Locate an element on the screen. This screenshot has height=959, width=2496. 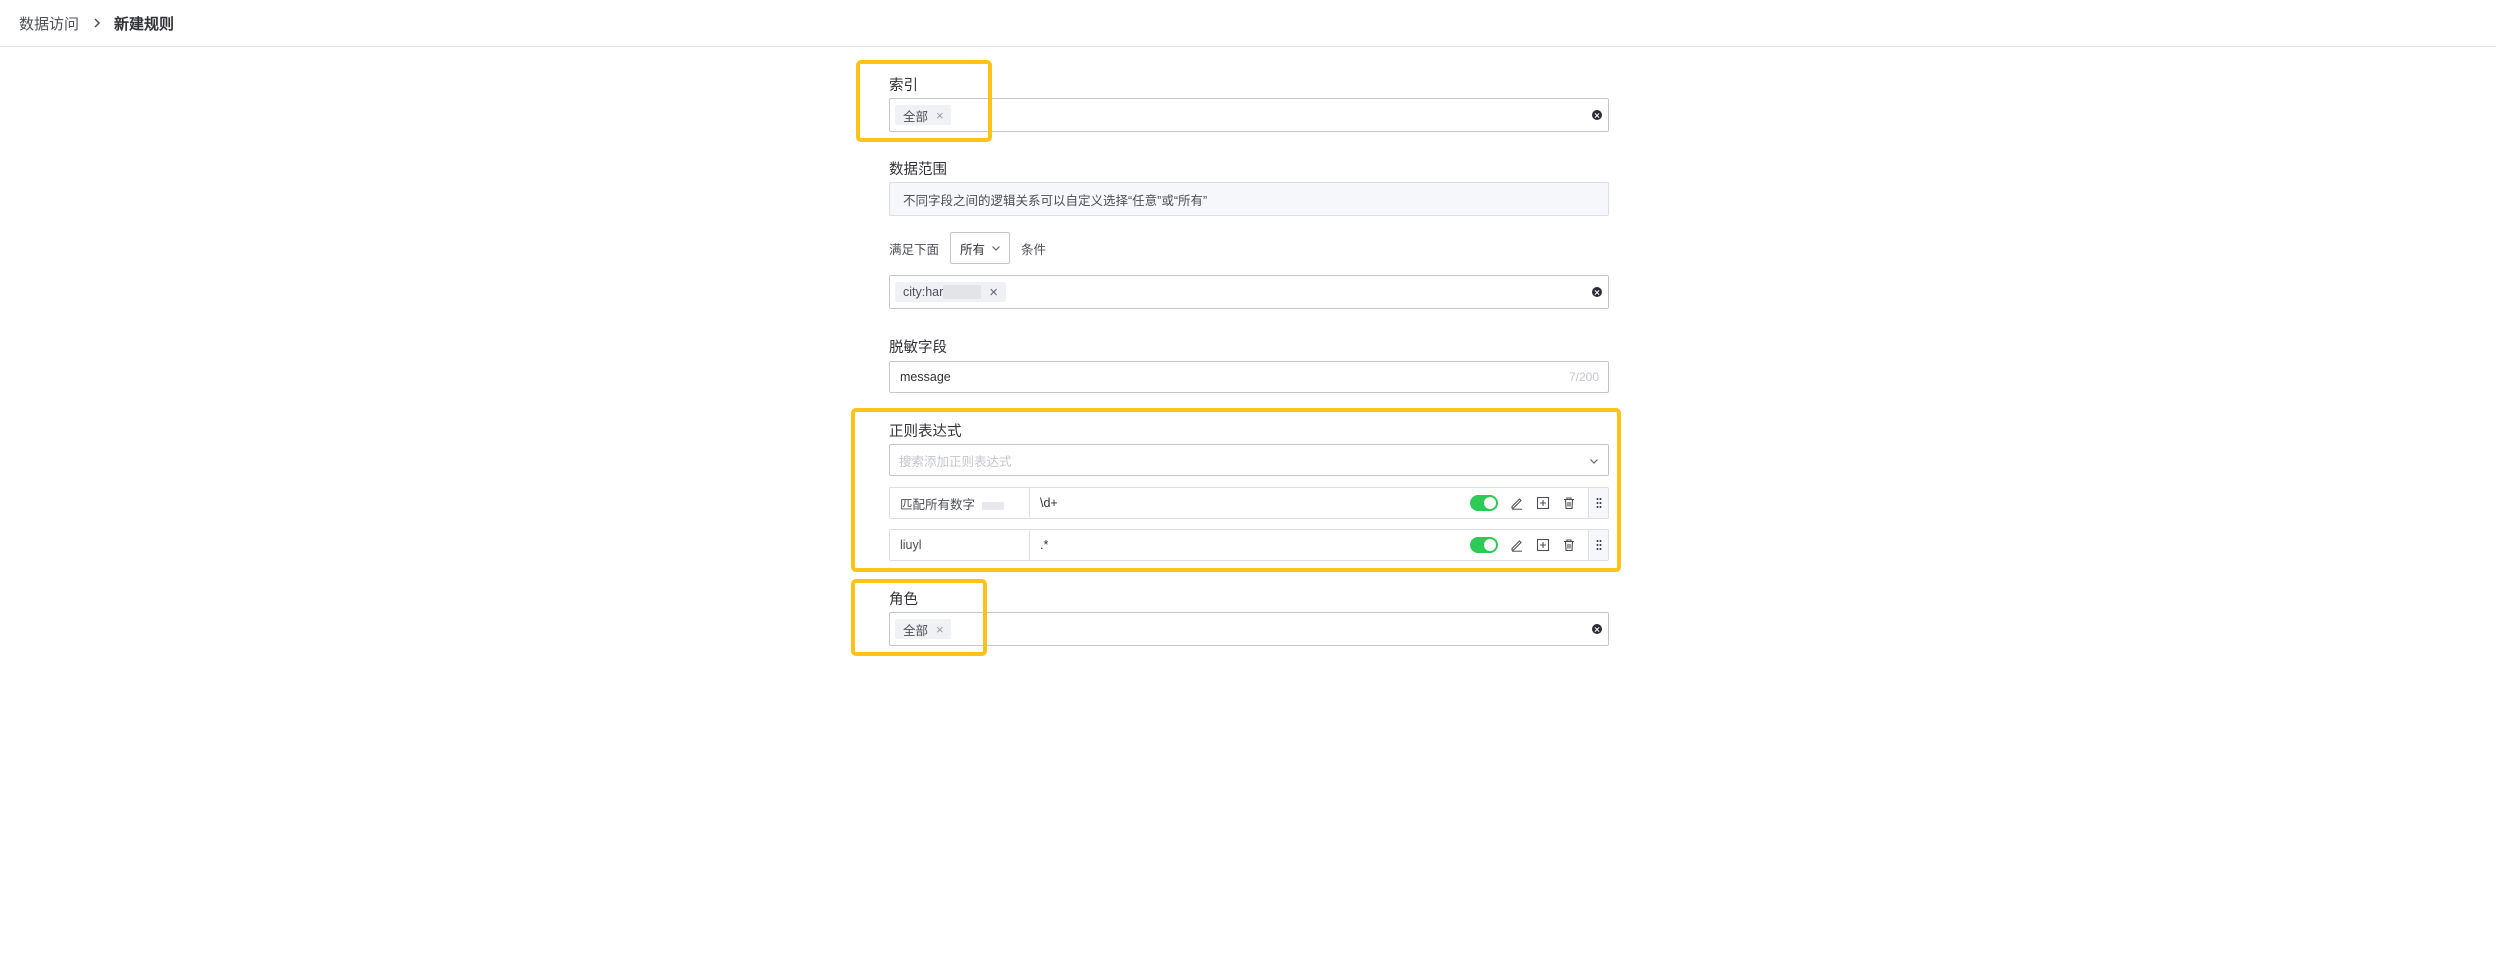
data-range-tip: 不同字段之间的逻辑关系可以自定义选择“任意”或“所有” is located at coordinates (1249, 199).